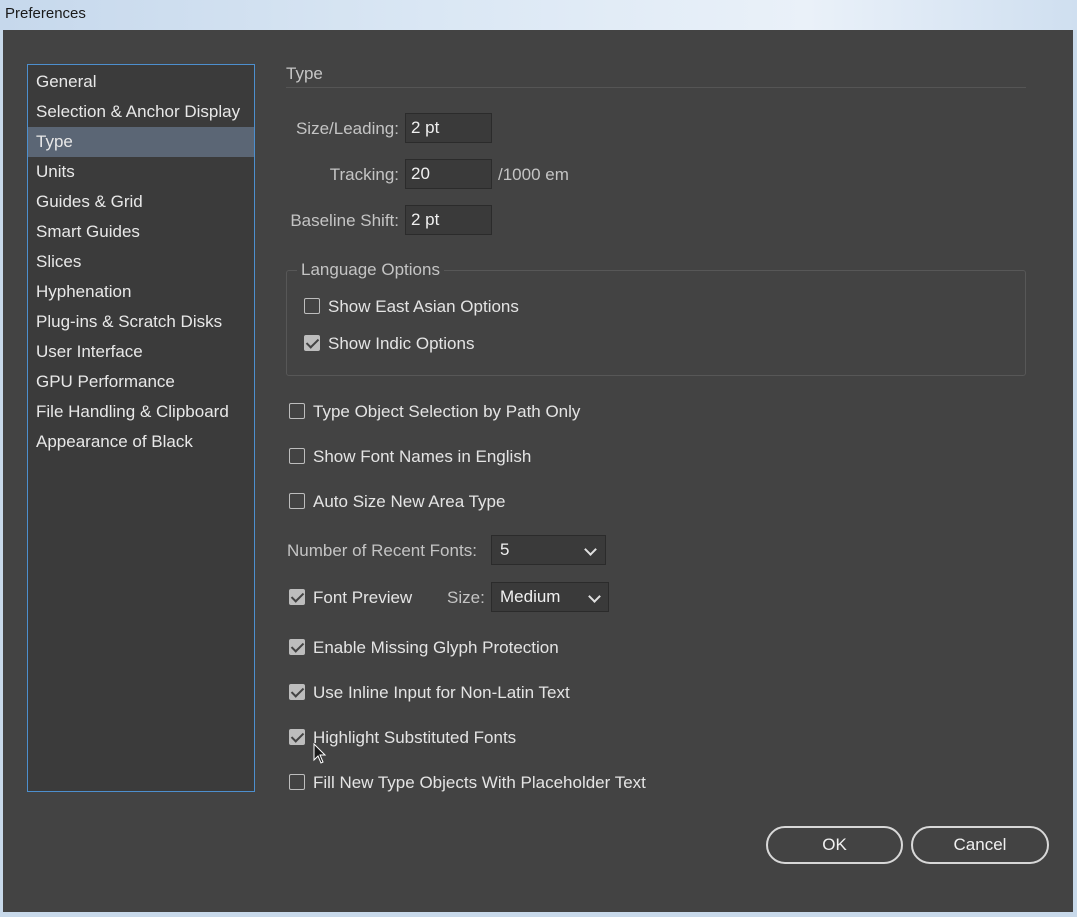 Image resolution: width=1077 pixels, height=917 pixels. Describe the element at coordinates (1075, 473) in the screenshot. I see `window-frame-right` at that location.